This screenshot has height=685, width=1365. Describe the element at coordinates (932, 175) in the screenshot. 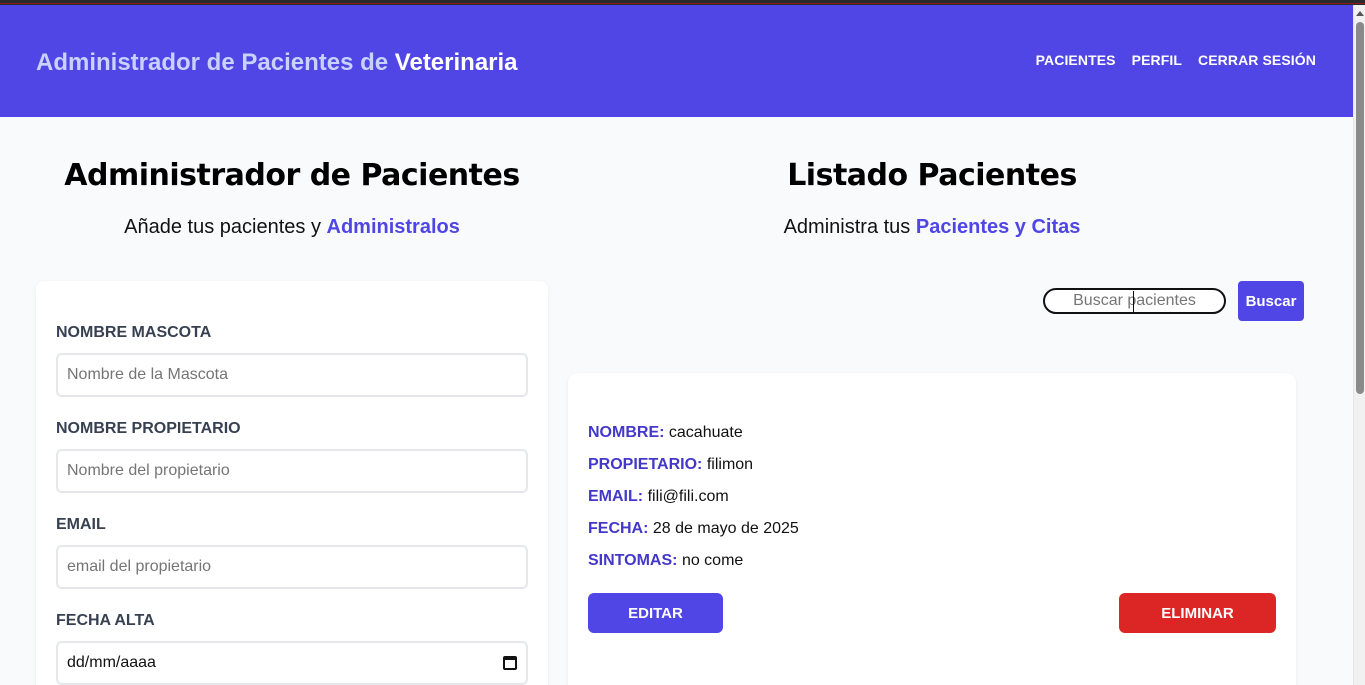

I see `list-section-title: Listado Pacientes` at that location.